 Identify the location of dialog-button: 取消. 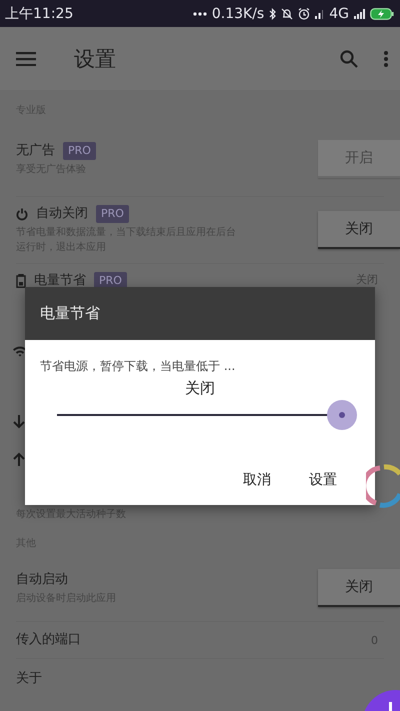
(257, 480).